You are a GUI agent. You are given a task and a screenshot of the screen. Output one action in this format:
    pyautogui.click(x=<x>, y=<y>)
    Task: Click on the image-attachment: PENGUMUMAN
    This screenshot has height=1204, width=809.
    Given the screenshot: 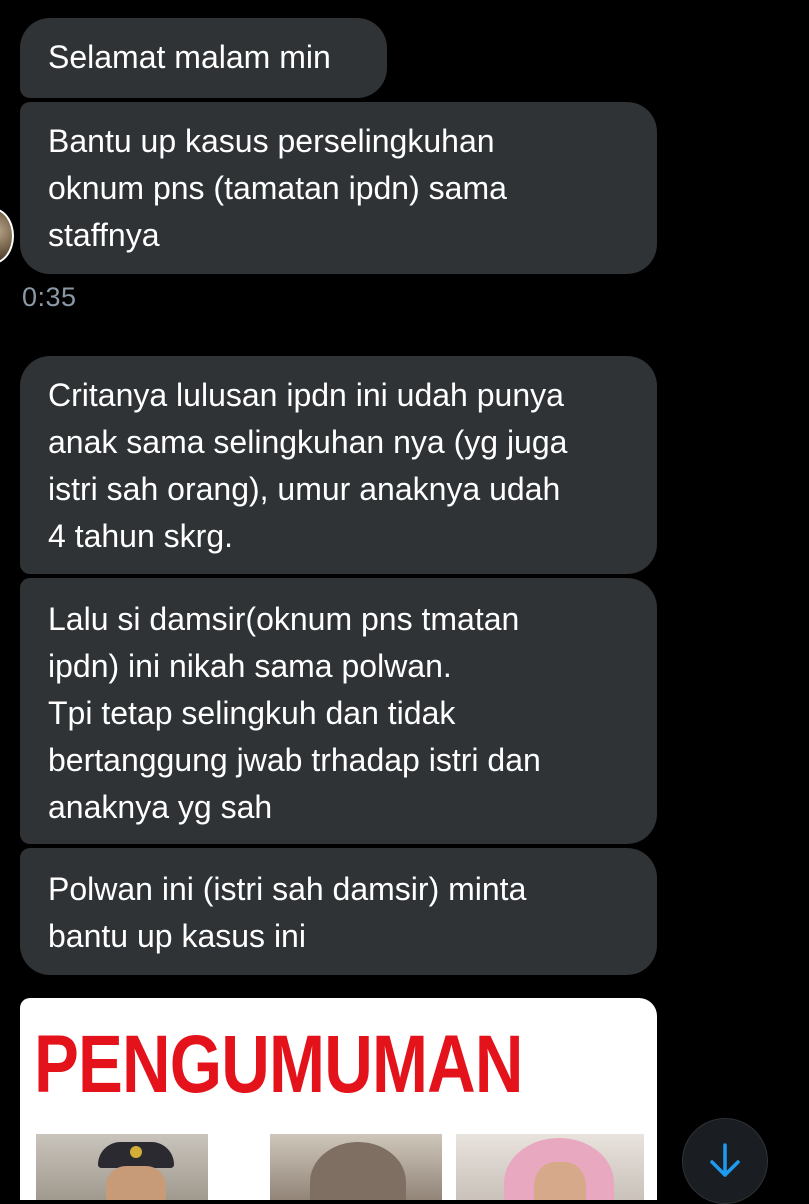 What is the action you would take?
    pyautogui.click(x=338, y=1099)
    